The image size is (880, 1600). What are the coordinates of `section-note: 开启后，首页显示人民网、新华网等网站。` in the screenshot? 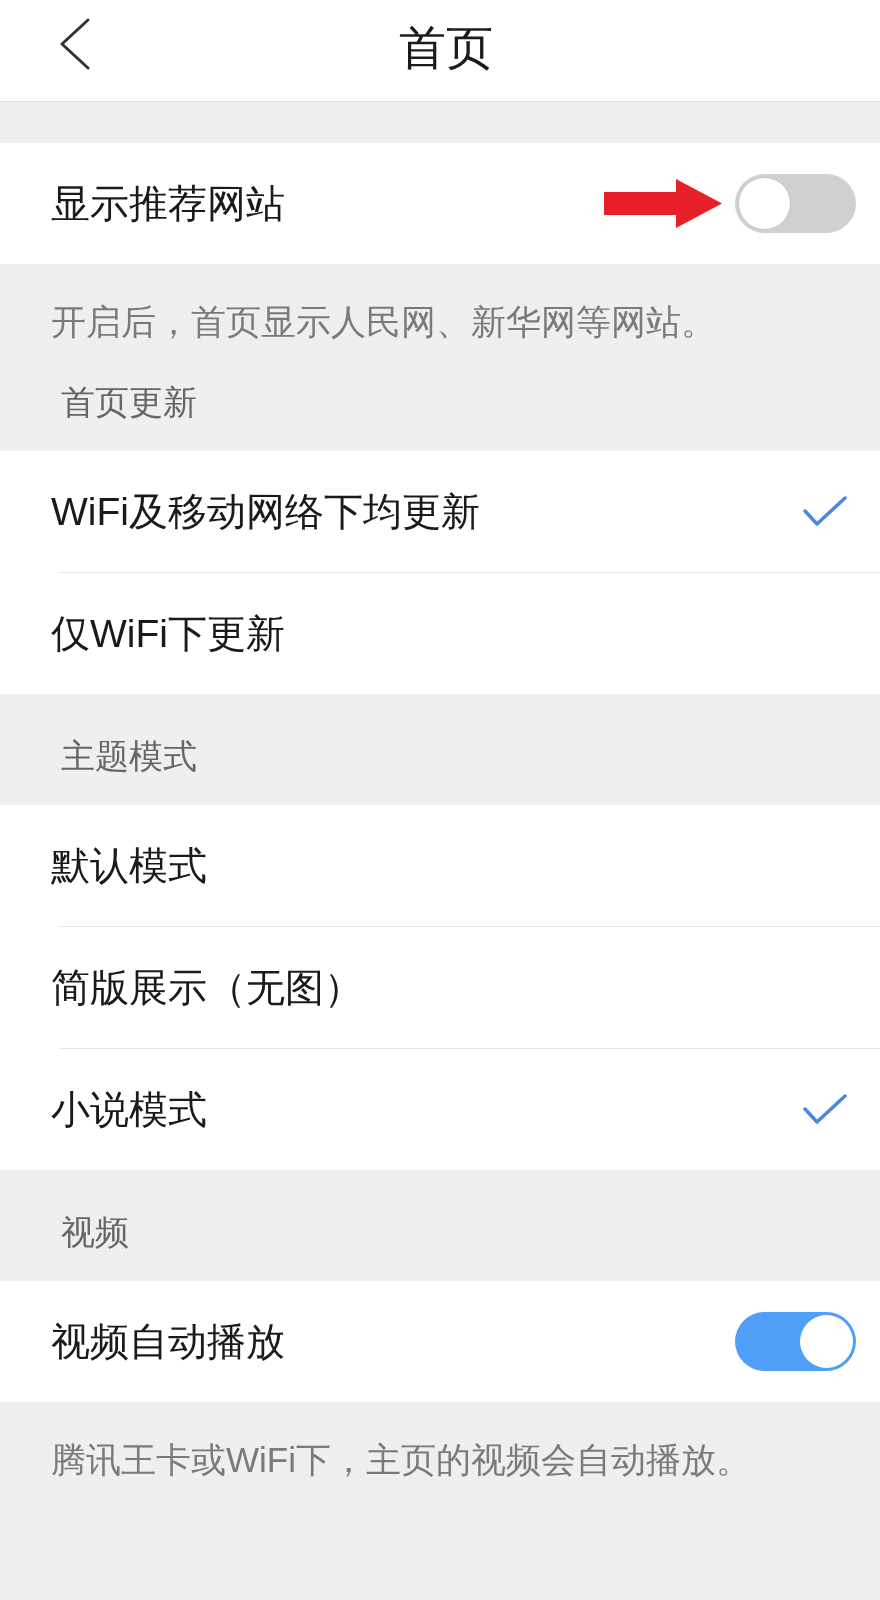 It's located at (383, 320).